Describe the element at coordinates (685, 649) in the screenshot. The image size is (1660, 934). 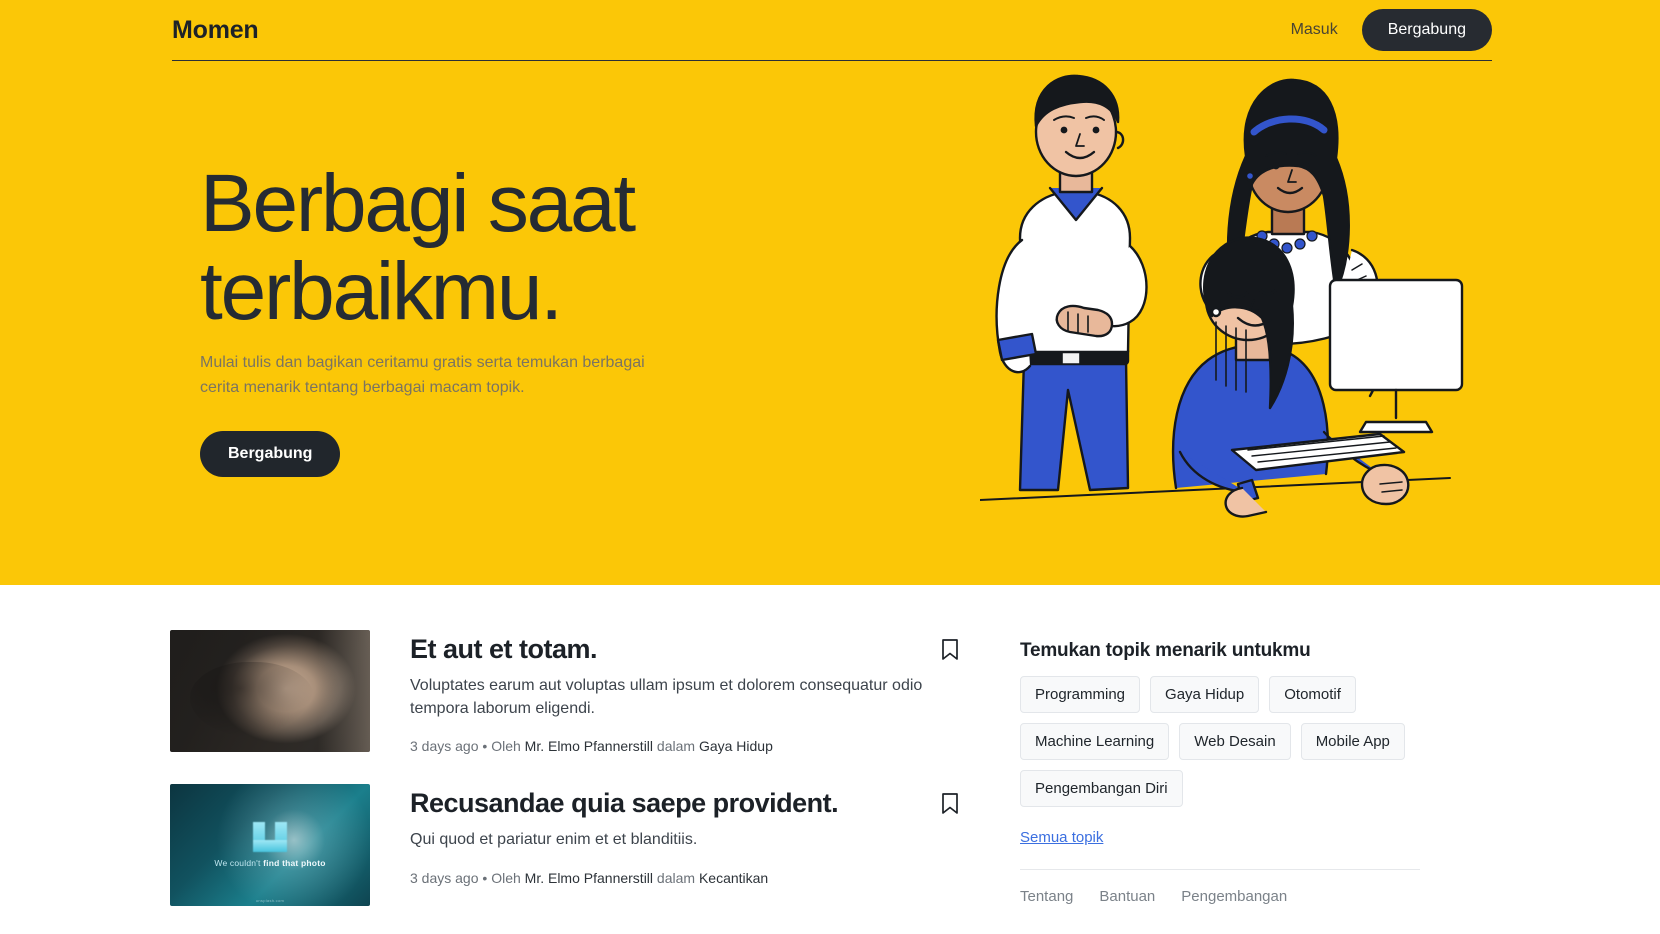
I see `article-header: Et aut et totam.` at that location.